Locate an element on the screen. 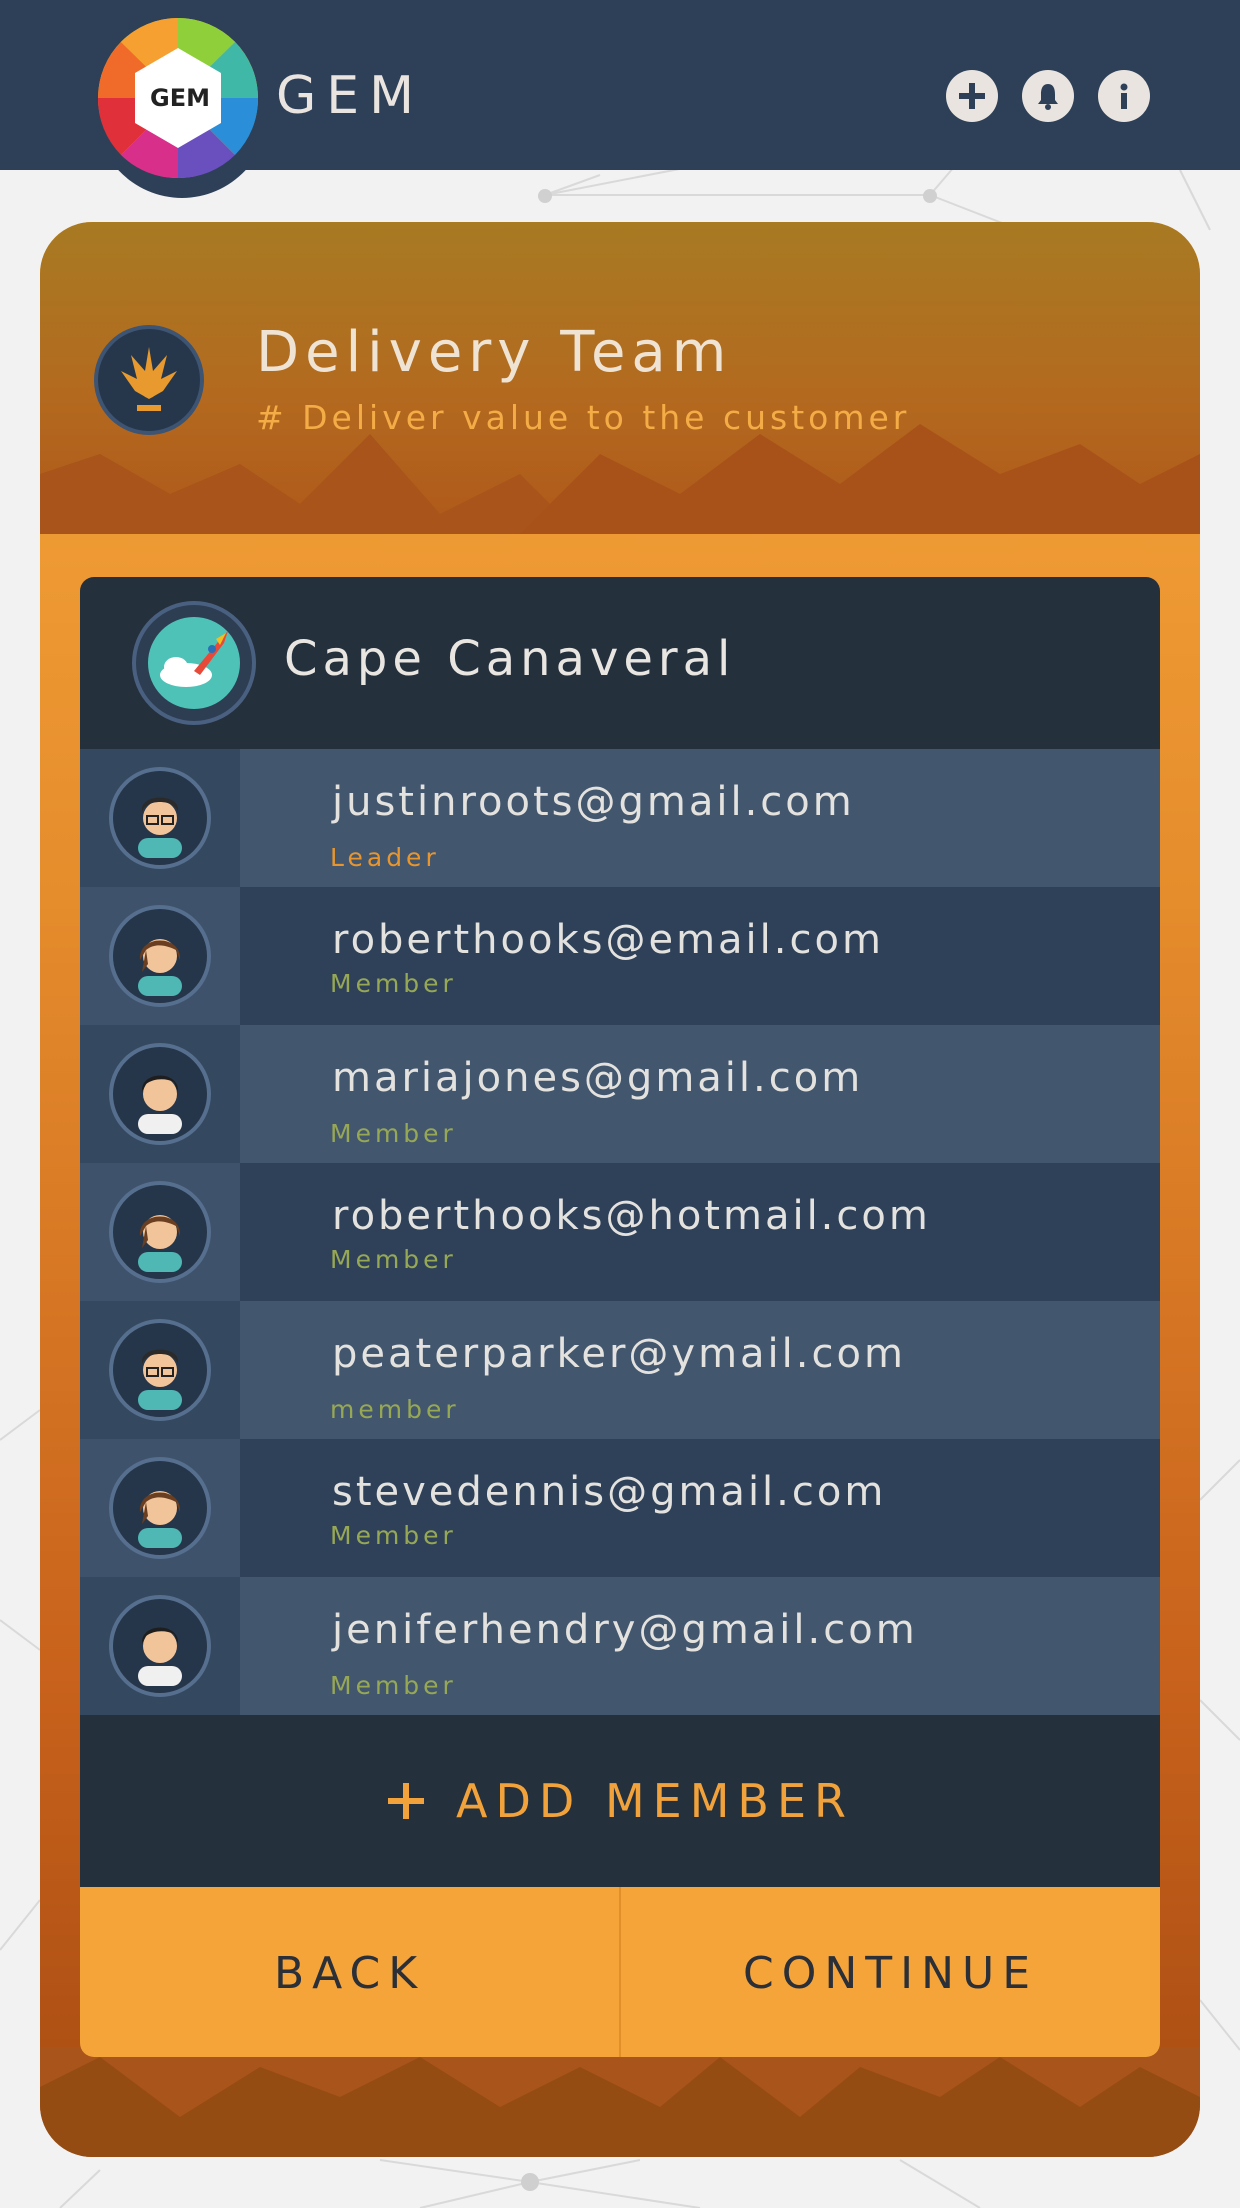 This screenshot has height=2208, width=1240. member-email: roberthooks@email.com is located at coordinates (608, 940).